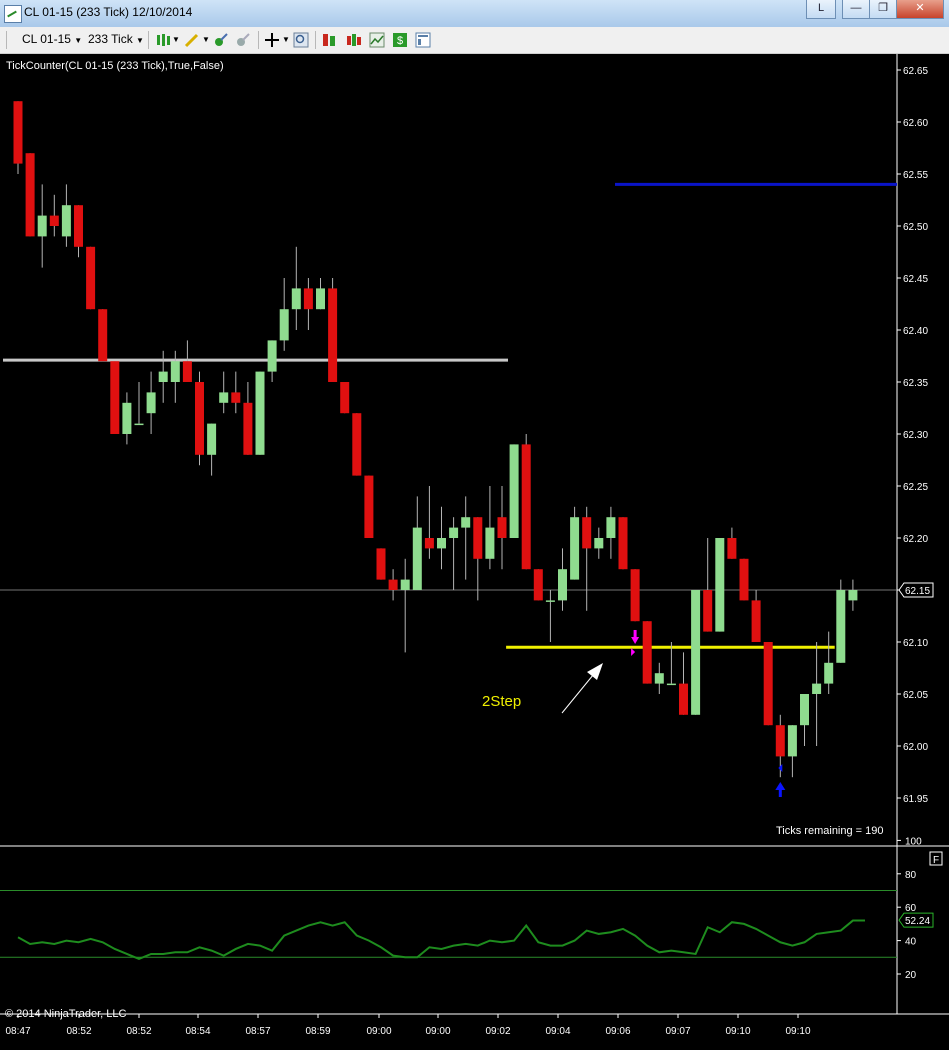 This screenshot has width=949, height=1050. What do you see at coordinates (915, 383) in the screenshot?
I see `price-tick-label: 62.35` at bounding box center [915, 383].